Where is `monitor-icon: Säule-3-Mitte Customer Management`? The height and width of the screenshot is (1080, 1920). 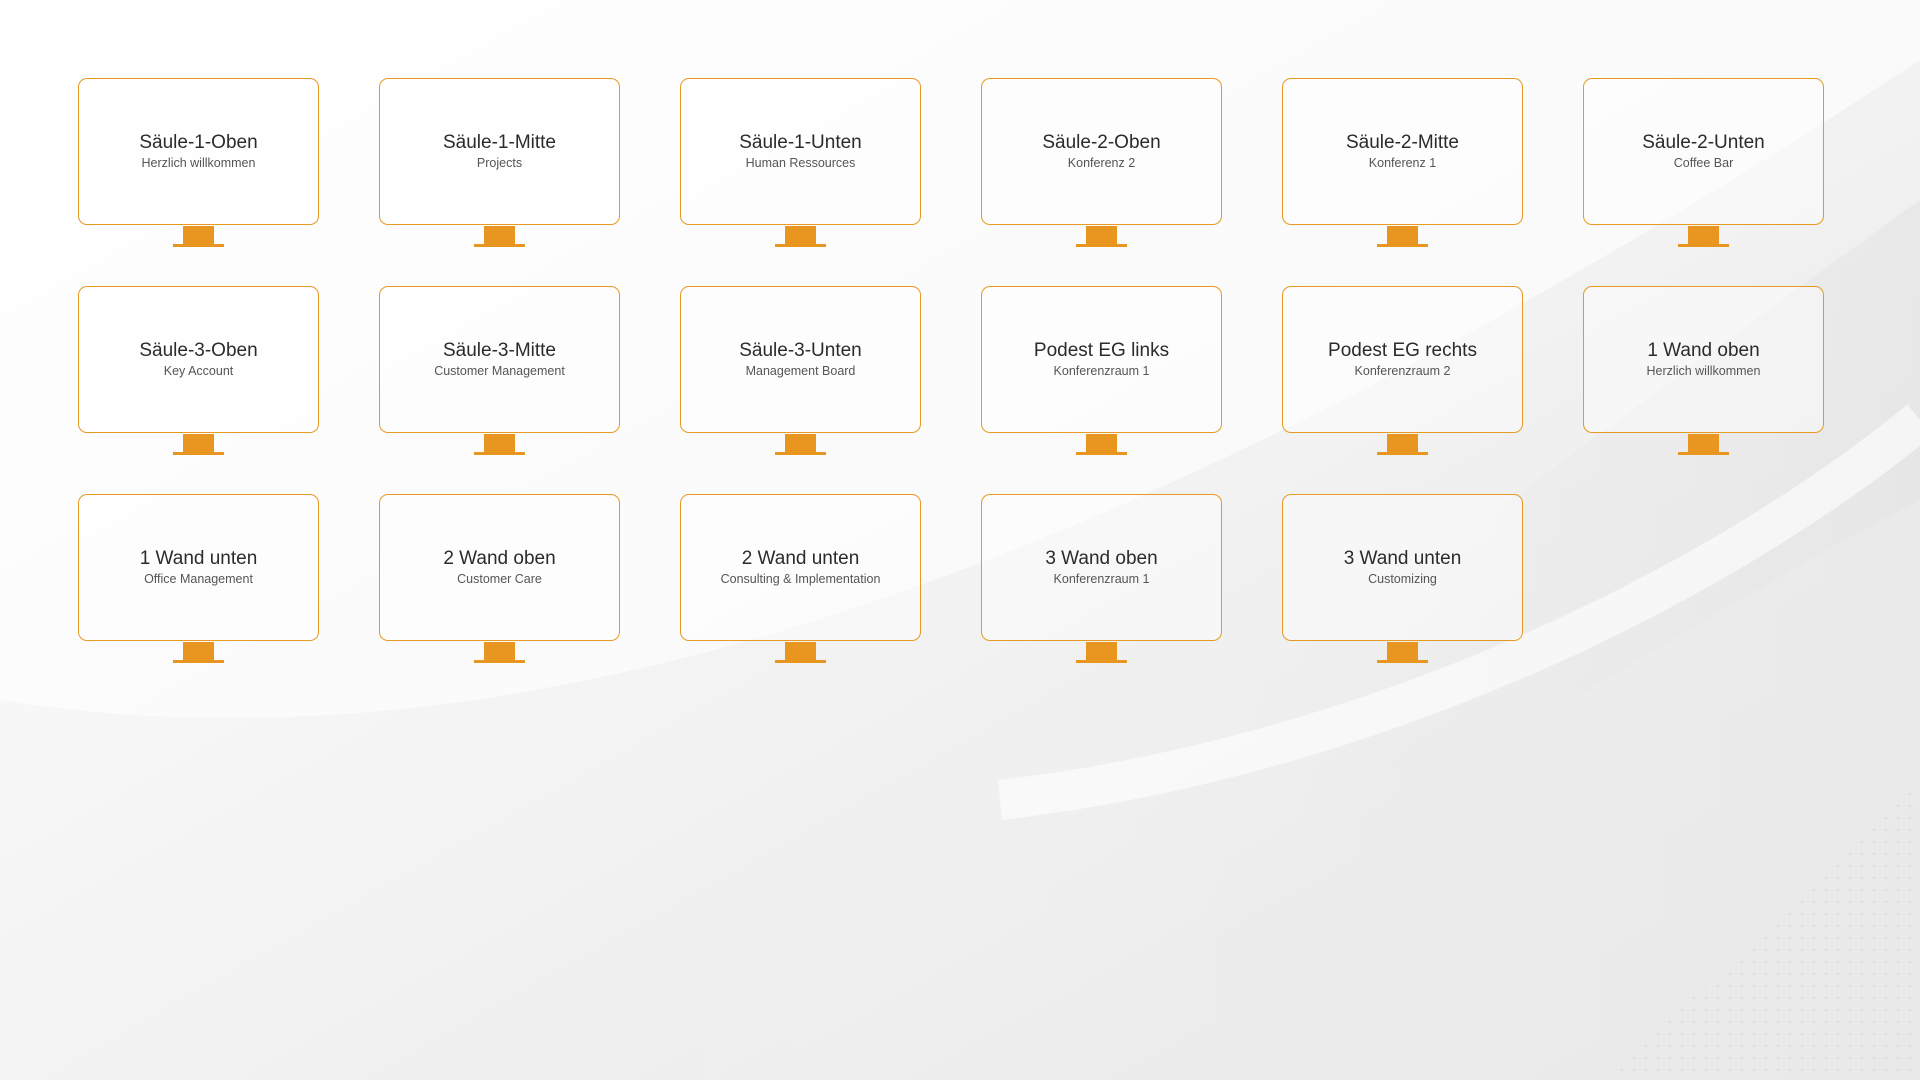 monitor-icon: Säule-3-Mitte Customer Management is located at coordinates (499, 359).